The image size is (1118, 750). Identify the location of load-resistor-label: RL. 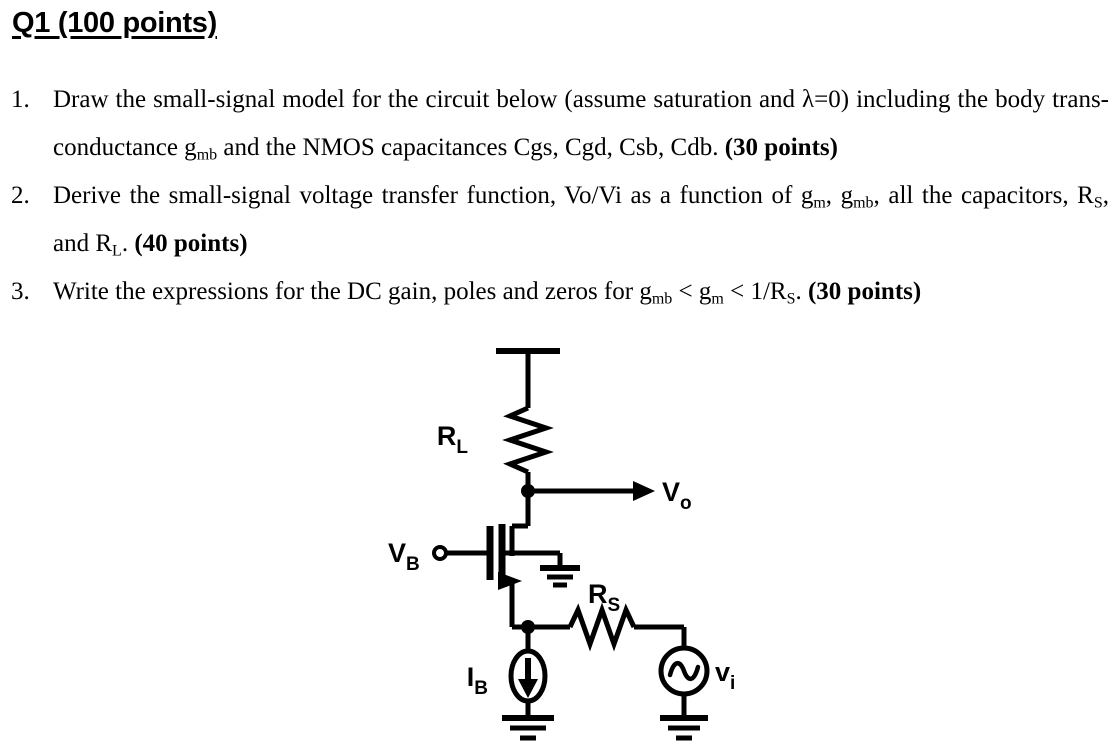
(453, 439).